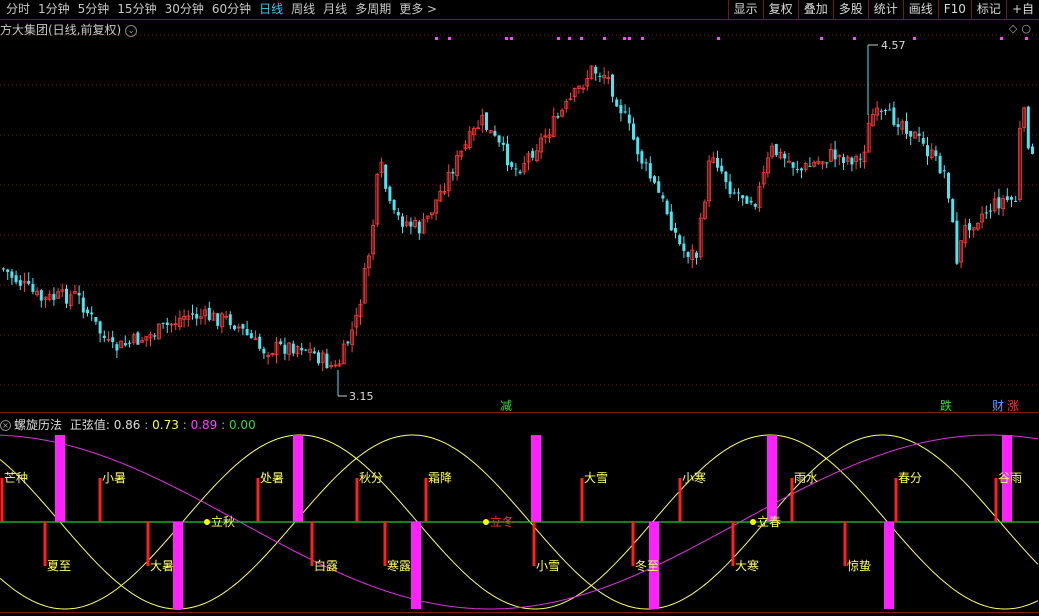  Describe the element at coordinates (946, 405) in the screenshot. I see `event-marker: 跌` at that location.